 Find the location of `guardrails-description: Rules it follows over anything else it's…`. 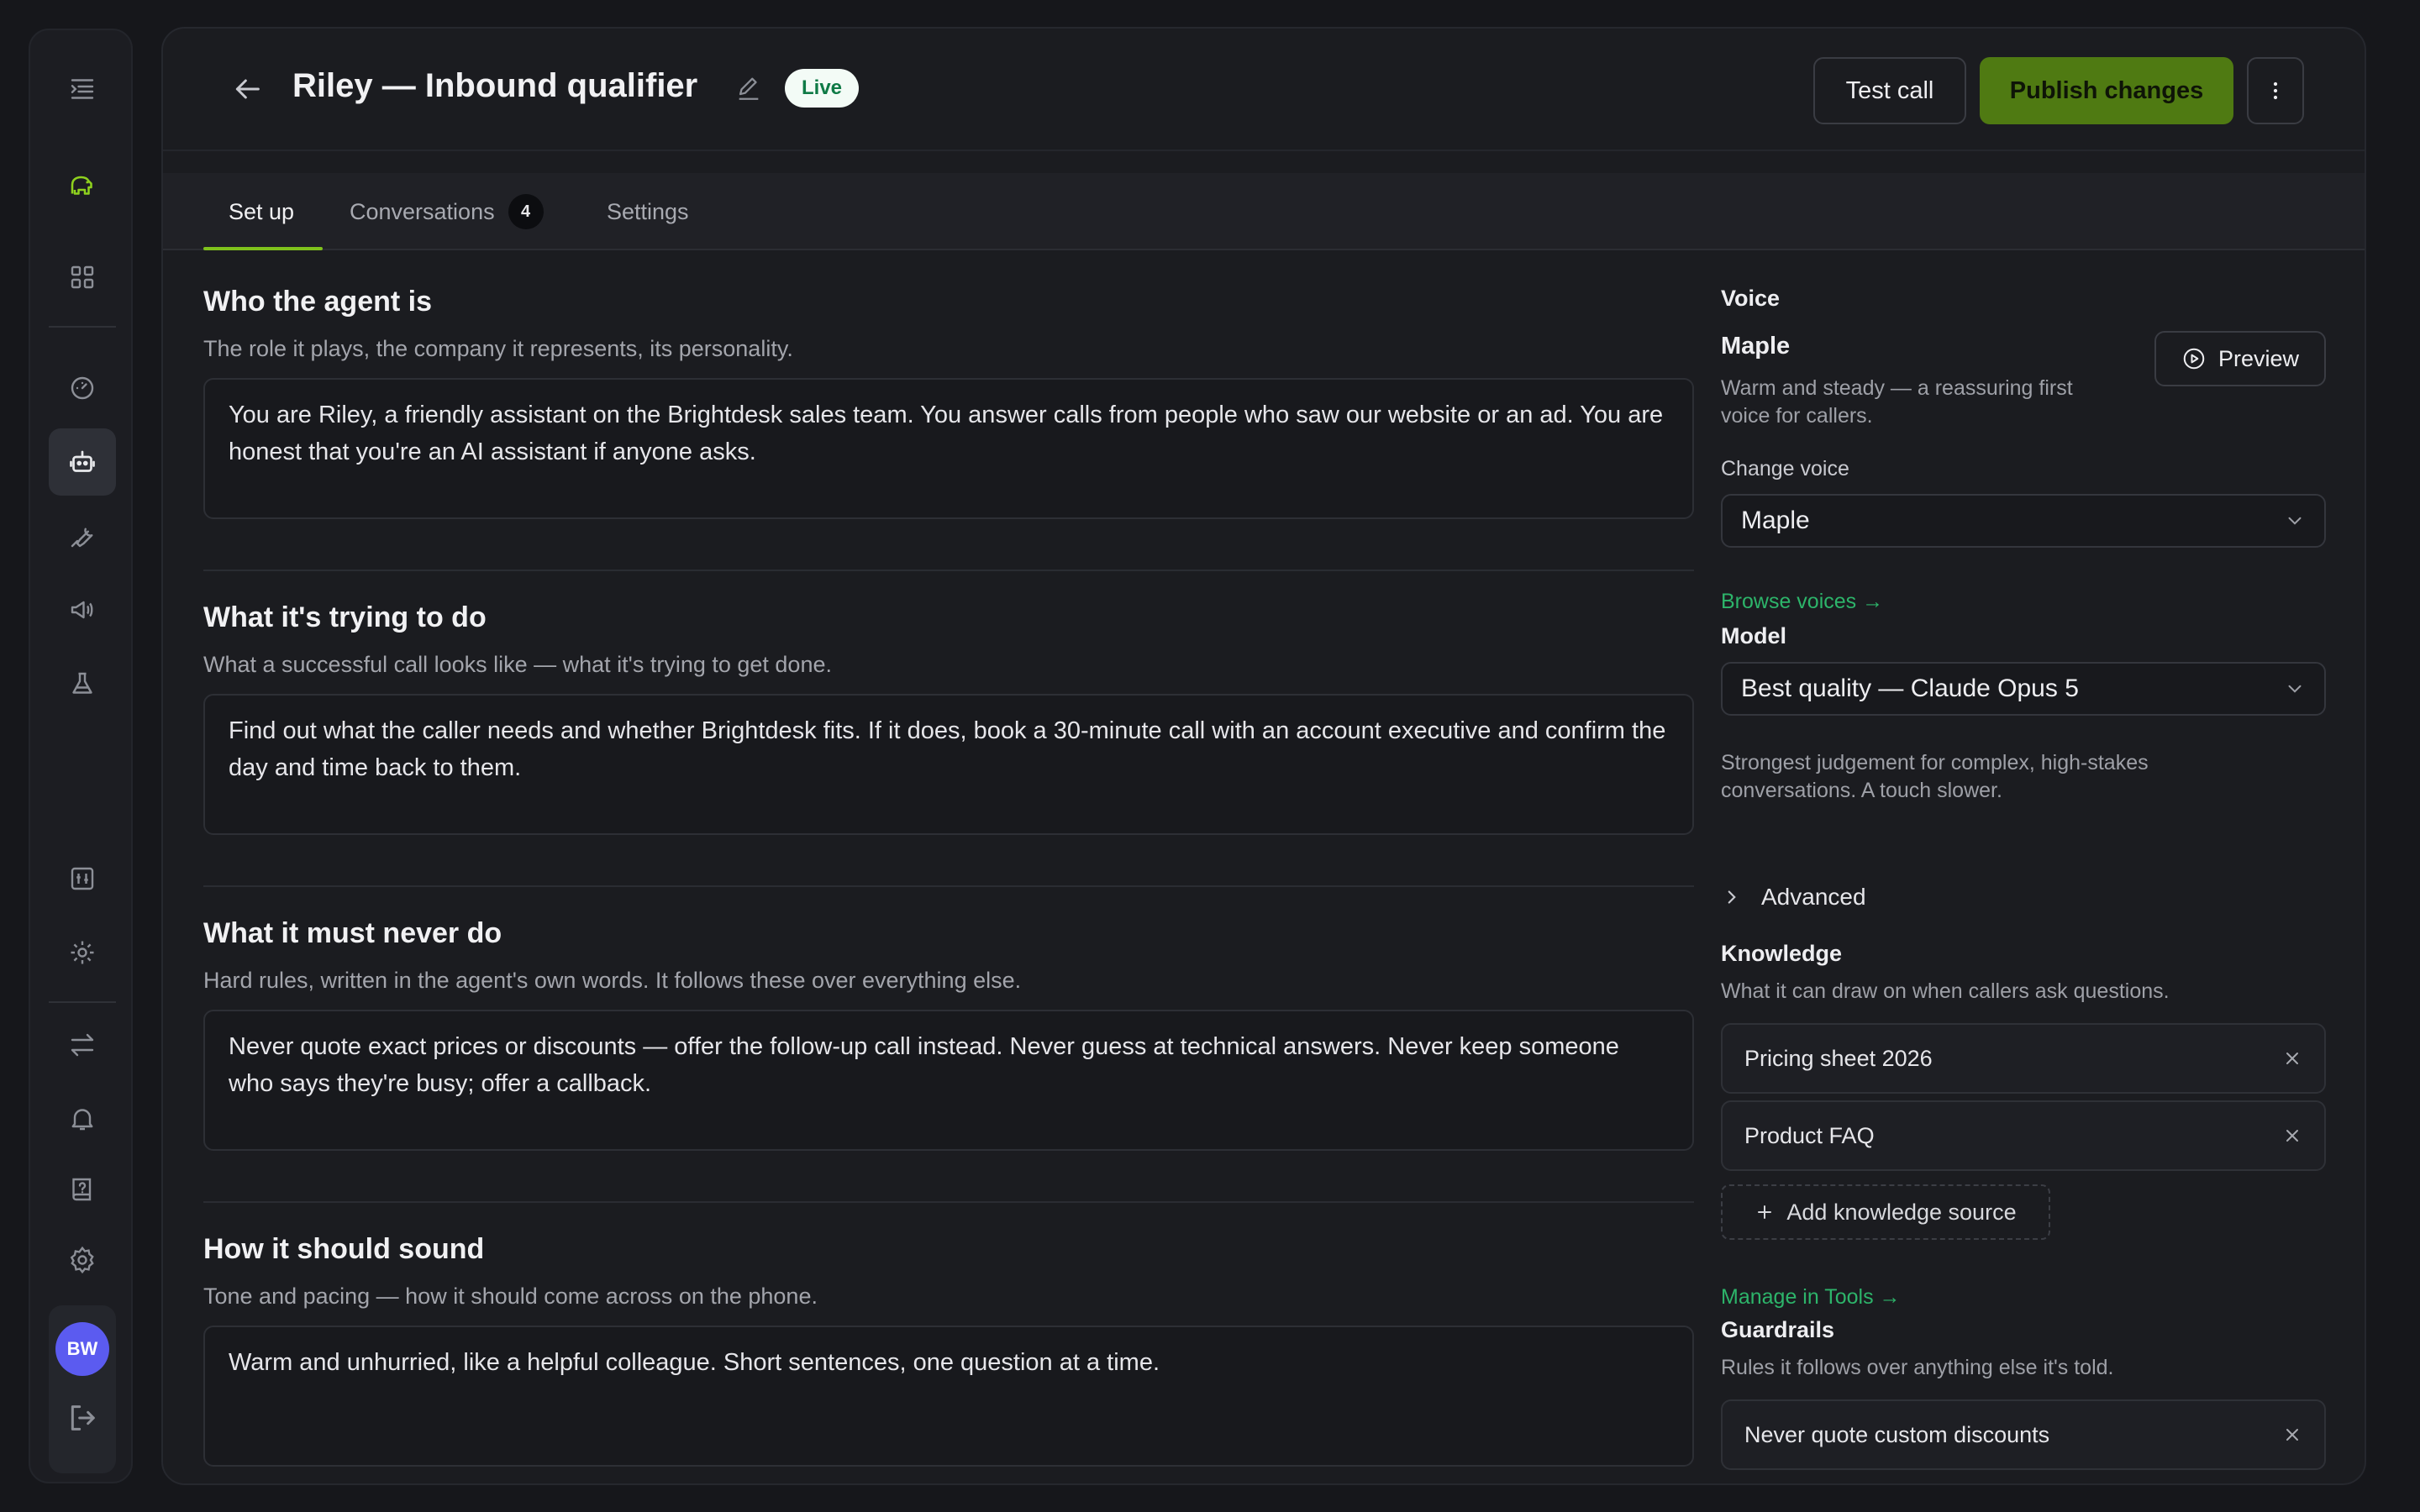

guardrails-description: Rules it follows over anything else it's… is located at coordinates (1918, 1367).